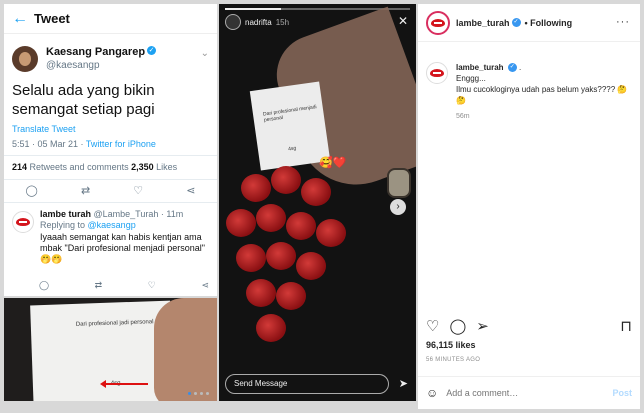 This screenshot has height=413, width=644. What do you see at coordinates (626, 326) in the screenshot?
I see `bookmark-icon: ⊓` at bounding box center [626, 326].